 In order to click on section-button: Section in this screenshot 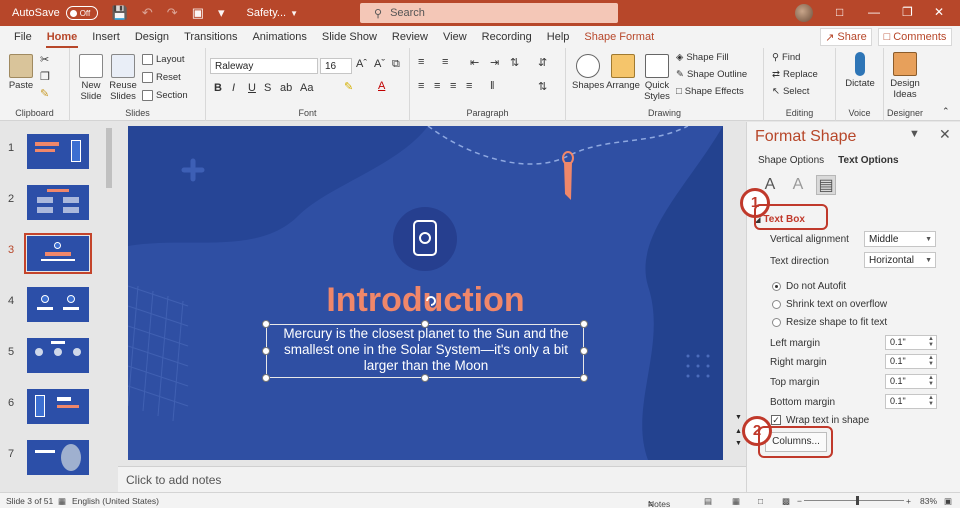, I will do `click(165, 95)`.